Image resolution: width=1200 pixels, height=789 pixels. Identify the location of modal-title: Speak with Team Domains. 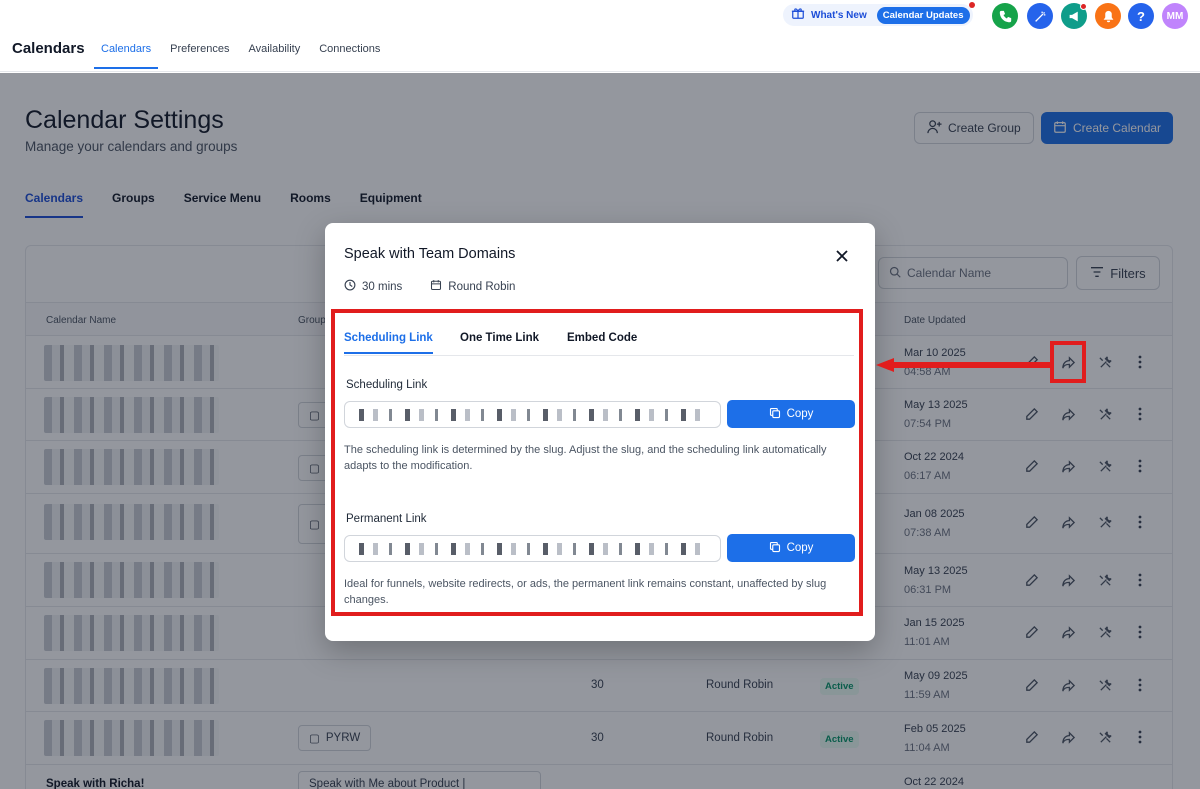
(430, 254).